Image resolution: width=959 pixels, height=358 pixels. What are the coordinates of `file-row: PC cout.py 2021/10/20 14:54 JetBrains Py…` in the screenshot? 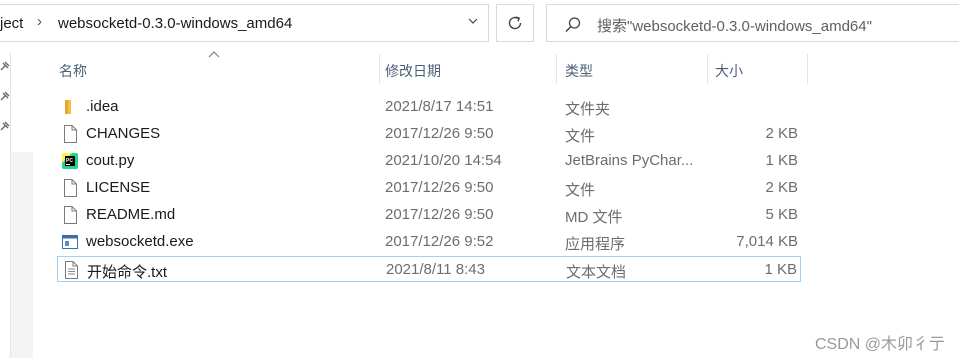 It's located at (429, 161).